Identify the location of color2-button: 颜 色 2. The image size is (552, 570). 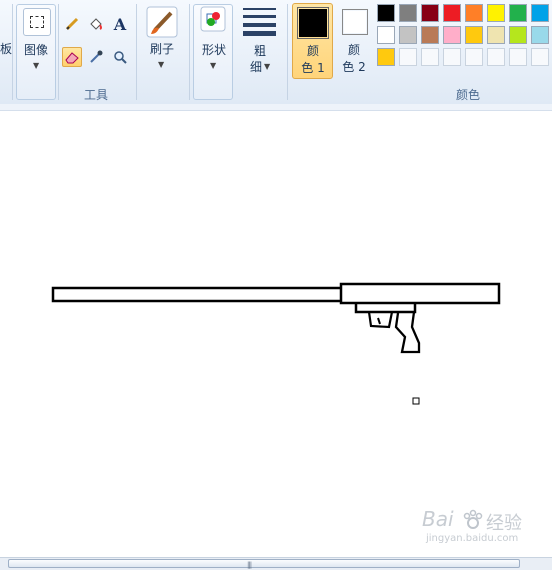
(356, 41).